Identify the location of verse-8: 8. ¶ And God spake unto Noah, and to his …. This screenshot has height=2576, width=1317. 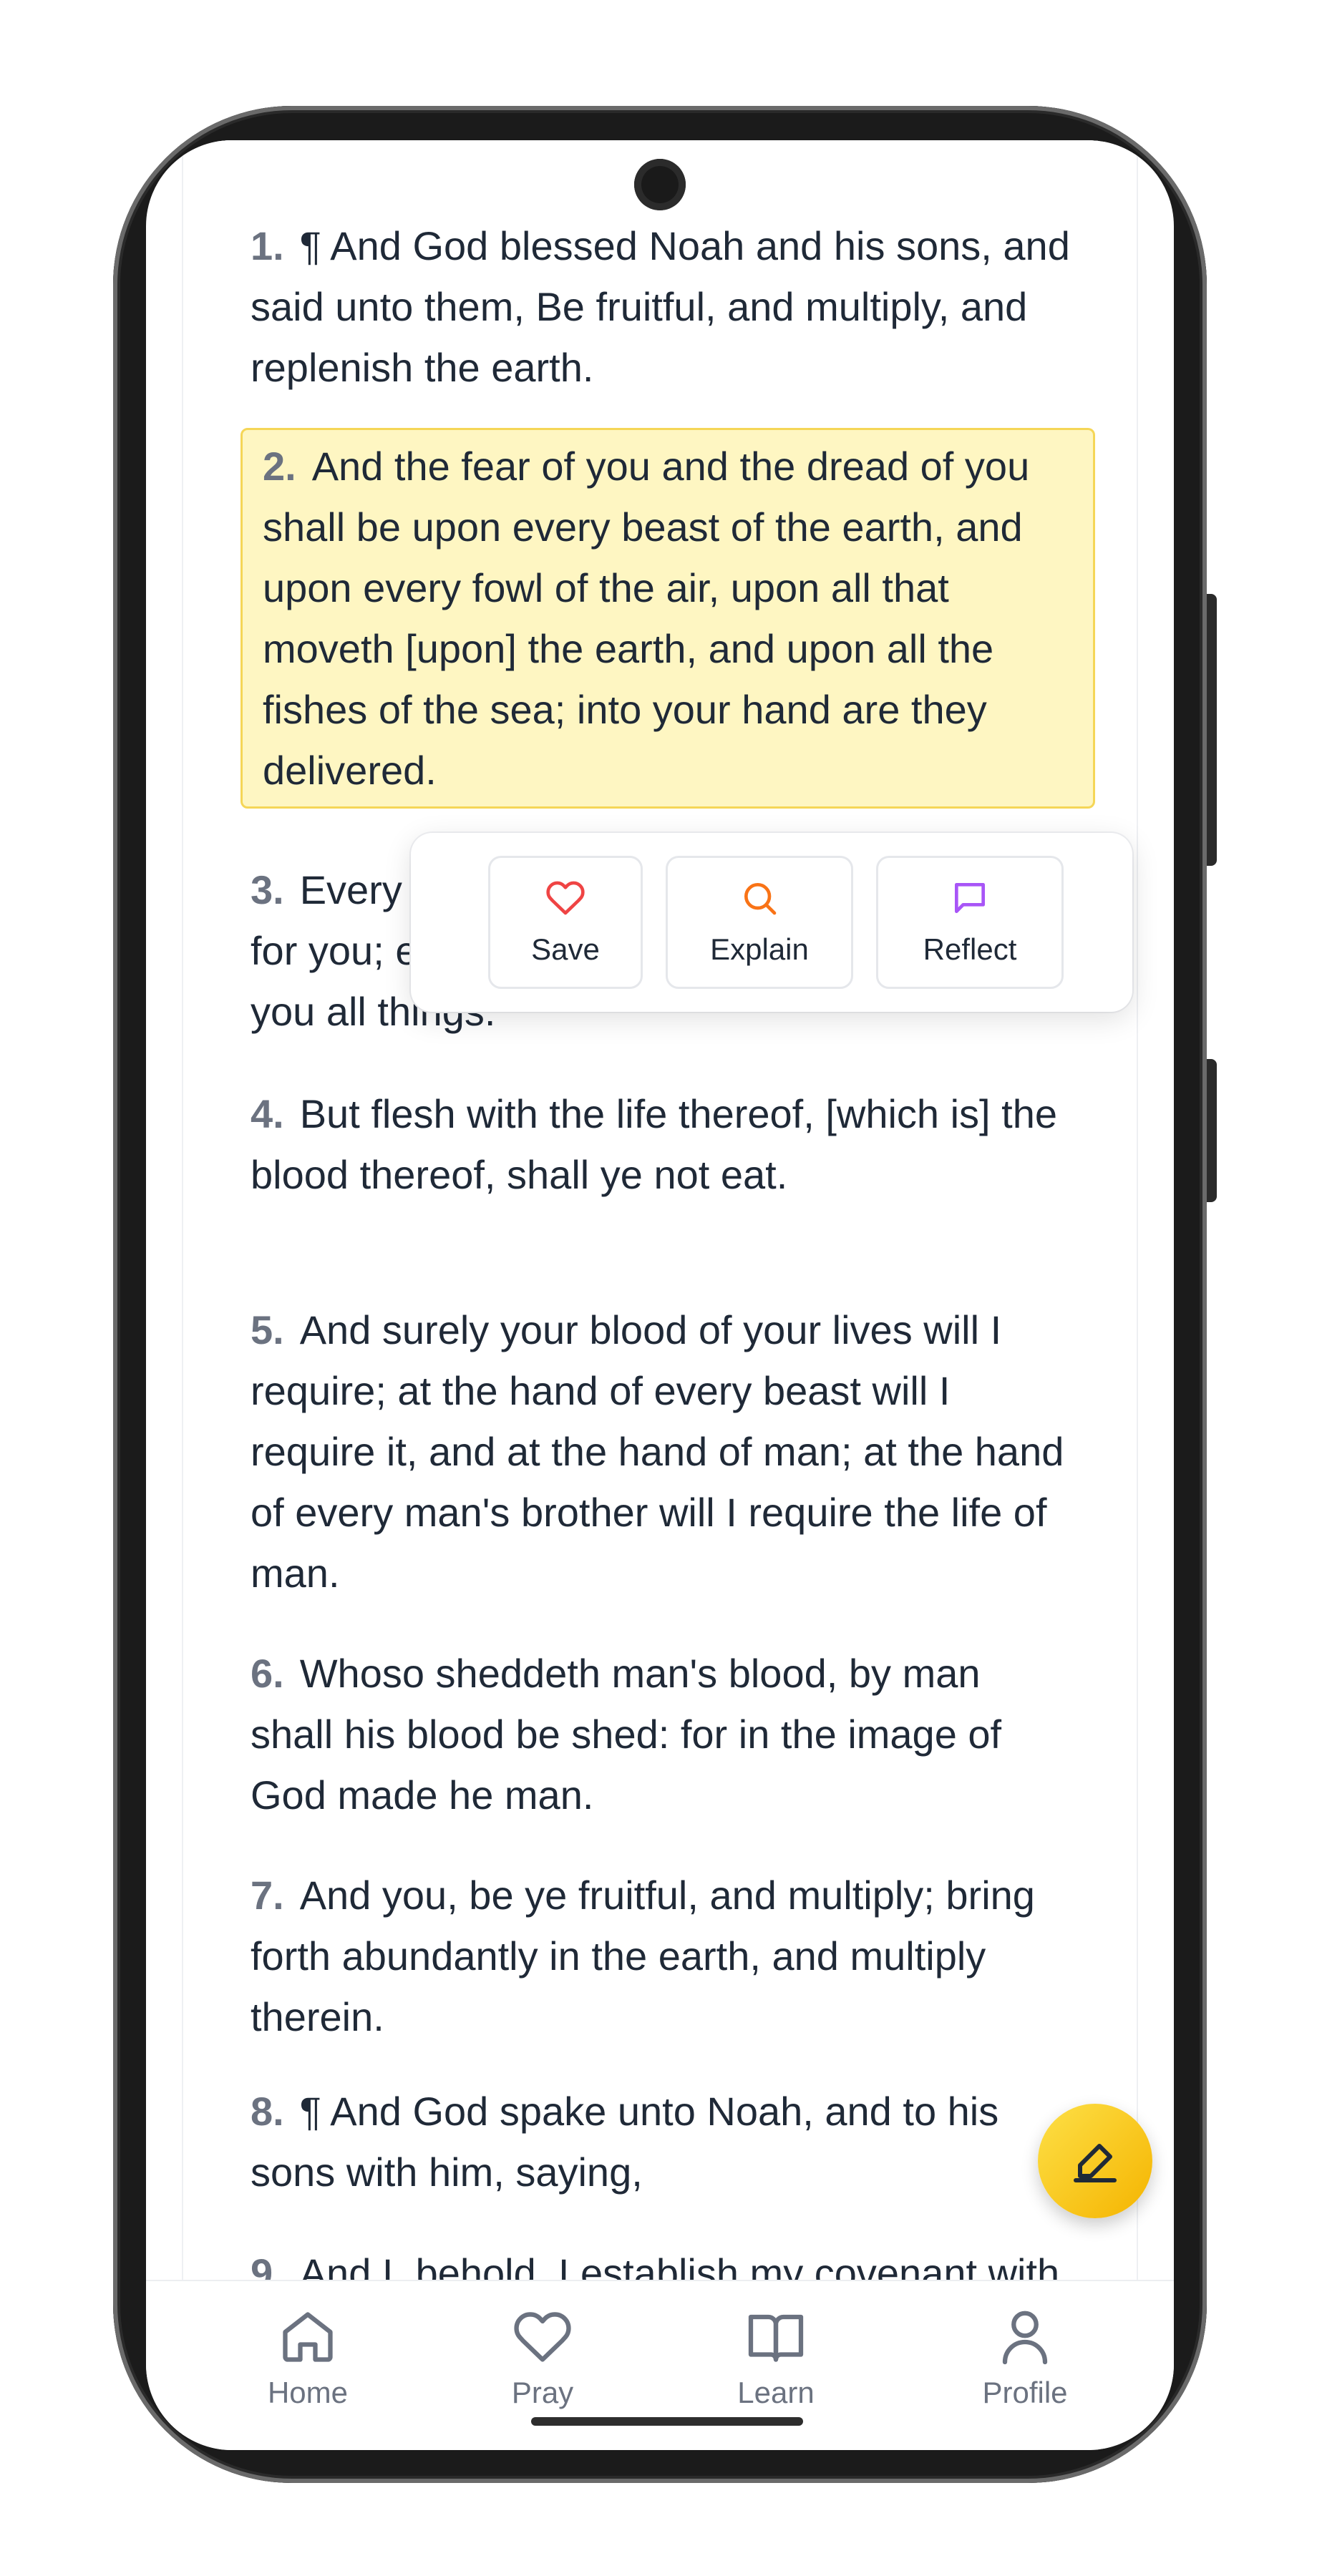
(662, 2141).